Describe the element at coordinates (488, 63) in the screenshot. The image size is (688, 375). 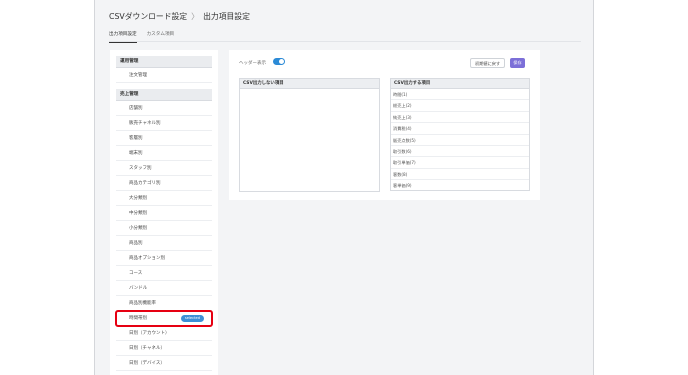
I see `reset-defaults-button: 初期値に戻す` at that location.